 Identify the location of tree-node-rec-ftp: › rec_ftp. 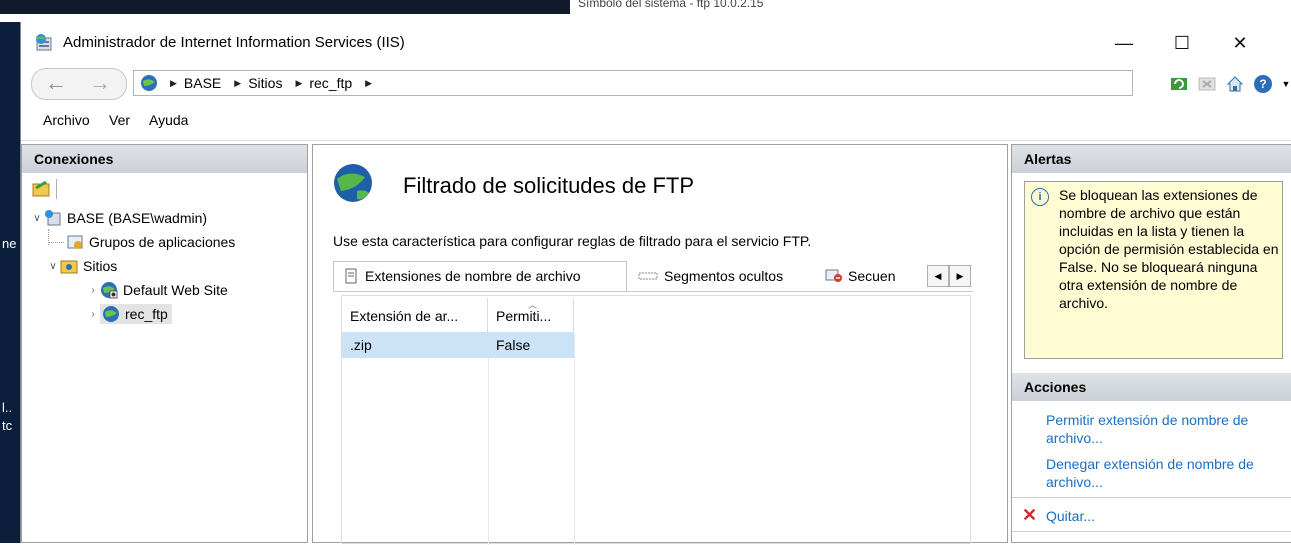
(129, 314).